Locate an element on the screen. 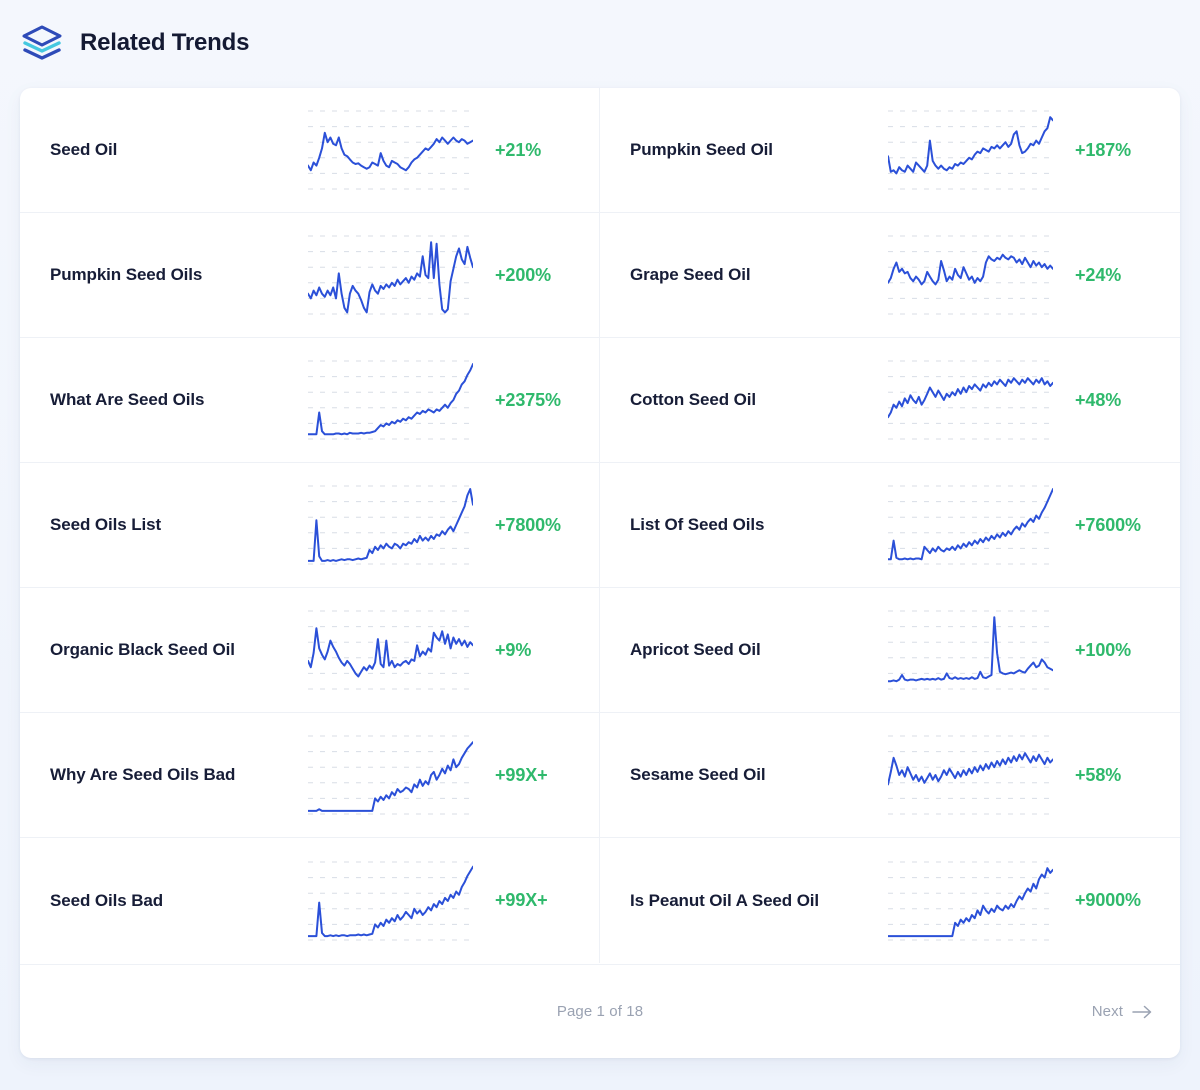 The image size is (1200, 1090). trend-row: Why Are Seed Oils Bad +99X+ is located at coordinates (310, 775).